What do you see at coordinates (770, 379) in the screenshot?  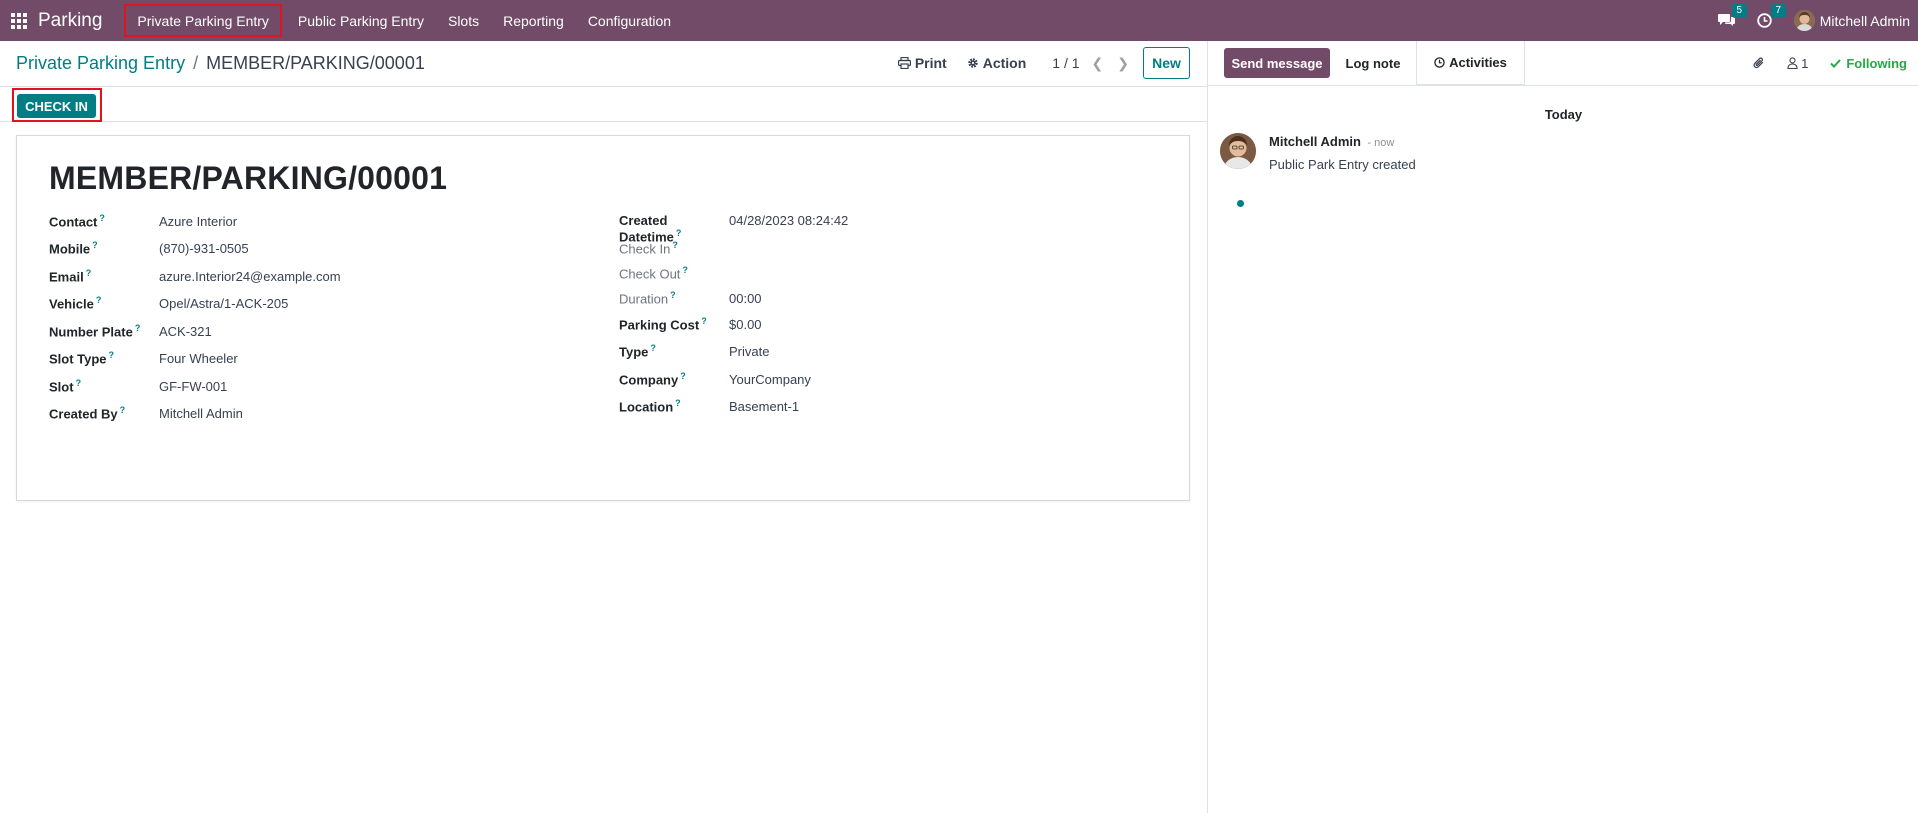 I see `field-value: YourCompany` at bounding box center [770, 379].